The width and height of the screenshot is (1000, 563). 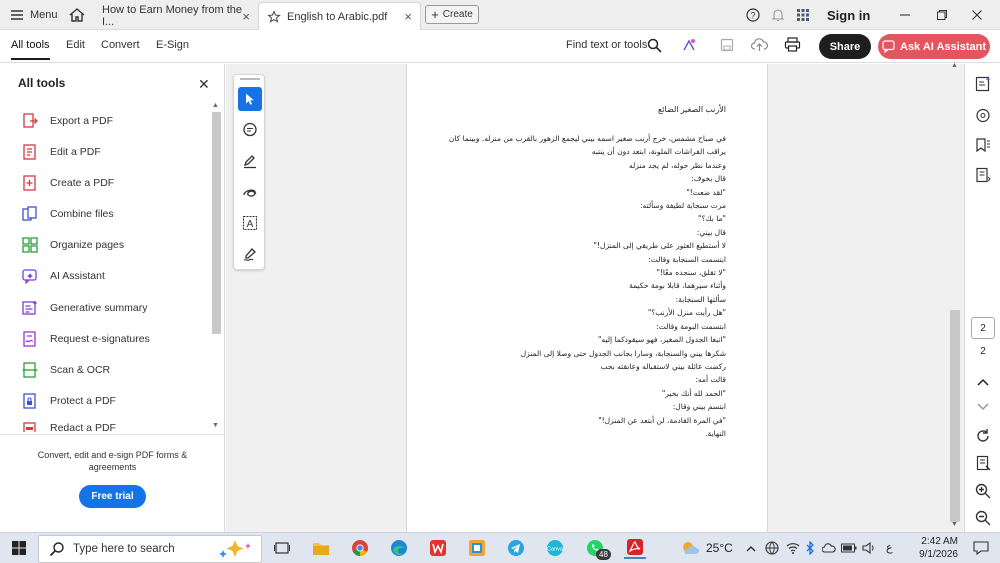 I want to click on tool-combine-files: Combine files, so click(x=68, y=214).